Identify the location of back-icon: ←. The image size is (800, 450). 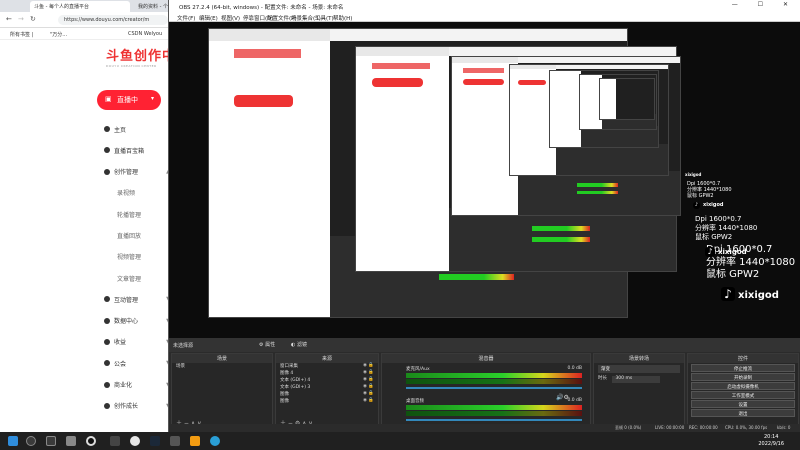
(9, 19).